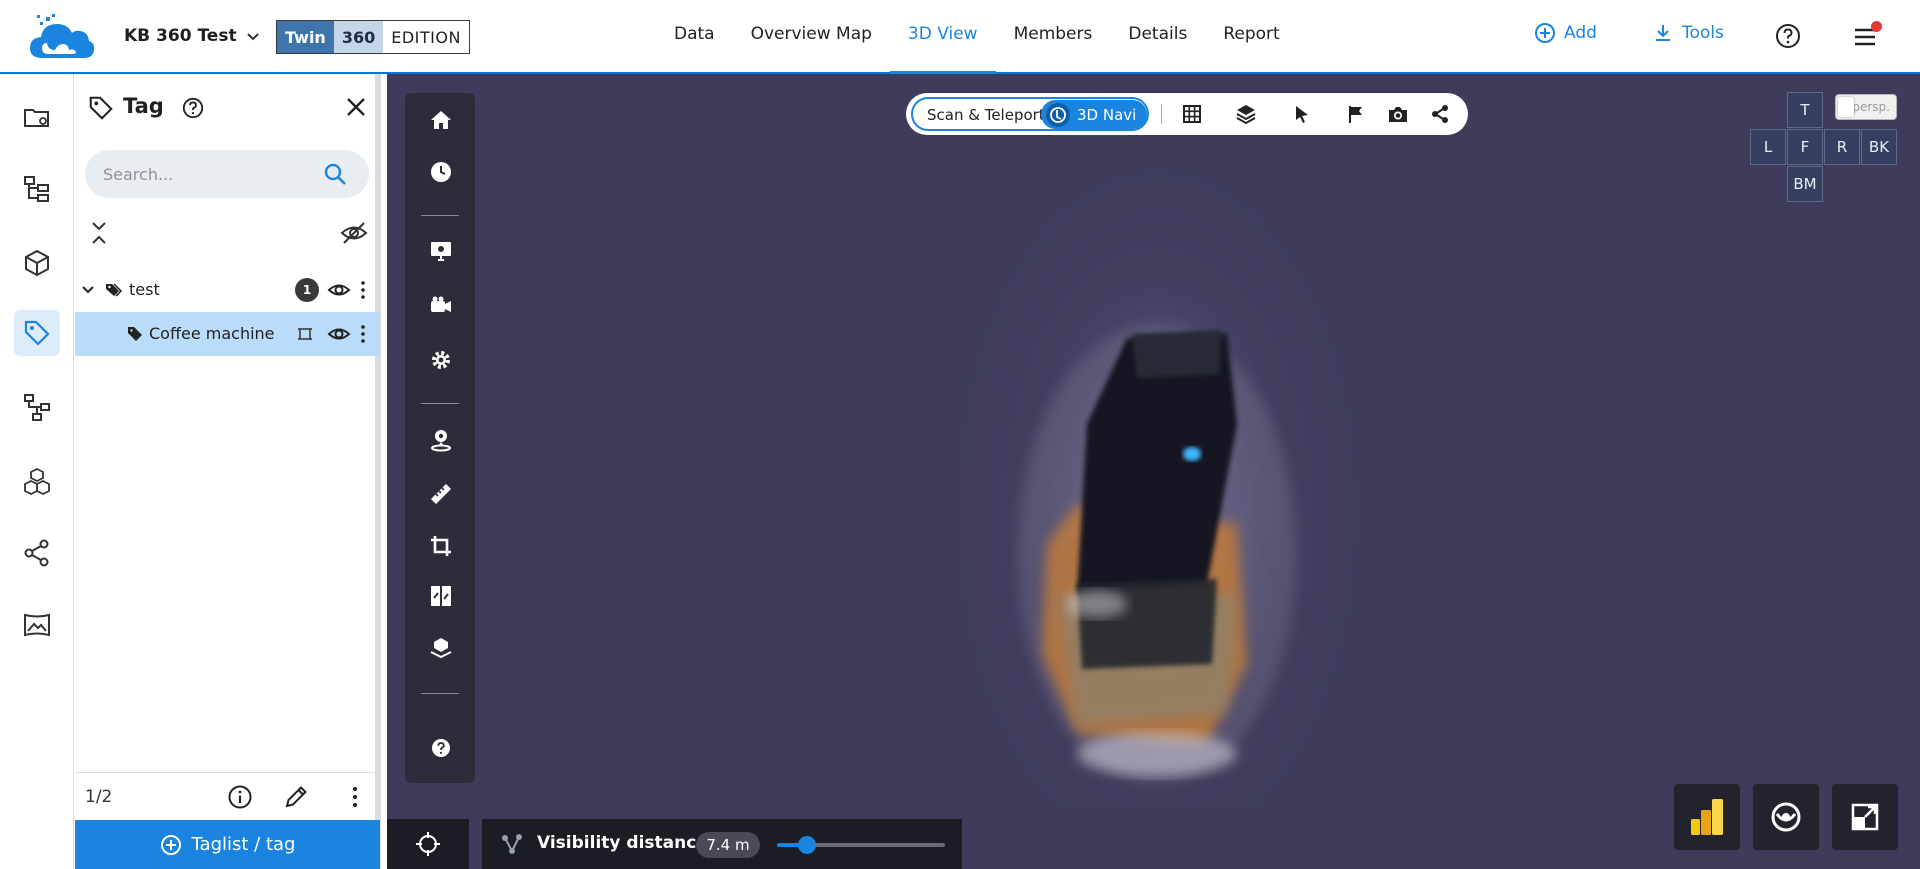  I want to click on view-bottom: BM, so click(1805, 184).